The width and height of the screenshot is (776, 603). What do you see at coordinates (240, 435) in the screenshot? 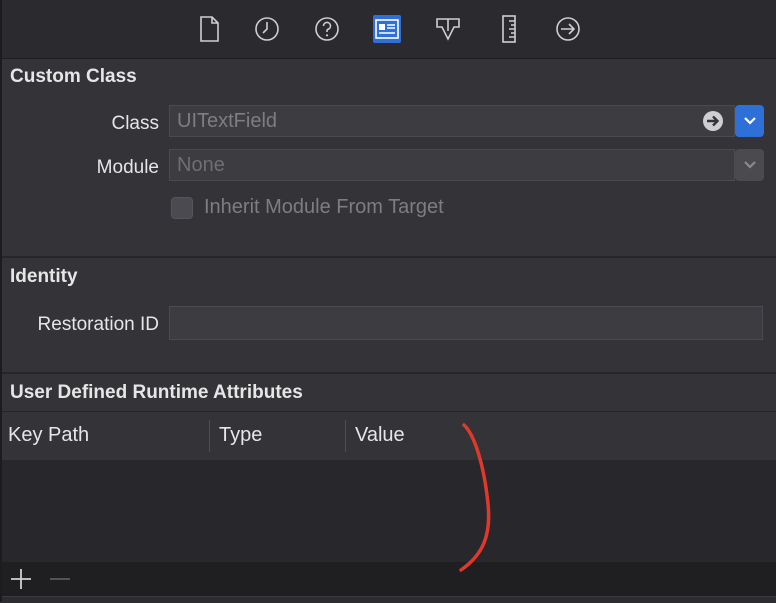
I see `column-type: Type` at bounding box center [240, 435].